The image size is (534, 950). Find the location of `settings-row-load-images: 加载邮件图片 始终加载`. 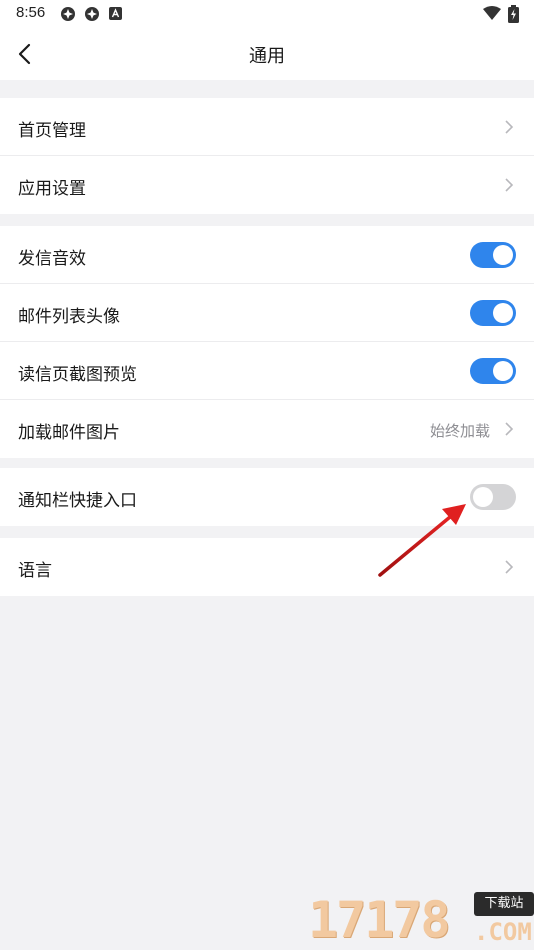

settings-row-load-images: 加载邮件图片 始终加载 is located at coordinates (267, 429).